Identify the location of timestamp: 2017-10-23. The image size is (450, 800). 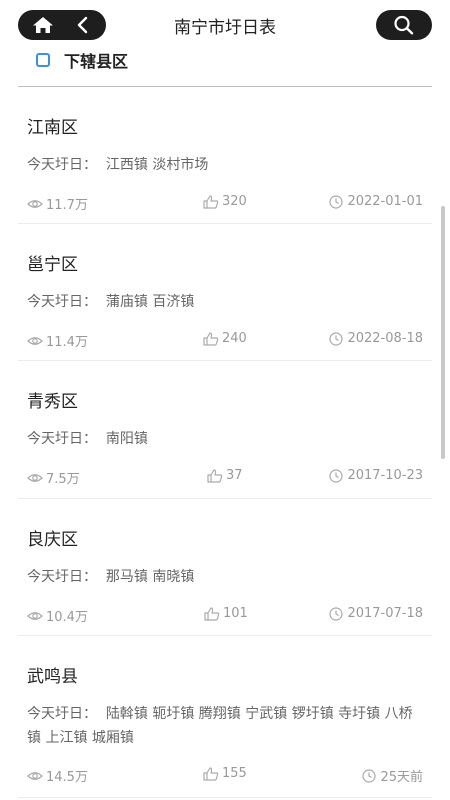
(375, 475).